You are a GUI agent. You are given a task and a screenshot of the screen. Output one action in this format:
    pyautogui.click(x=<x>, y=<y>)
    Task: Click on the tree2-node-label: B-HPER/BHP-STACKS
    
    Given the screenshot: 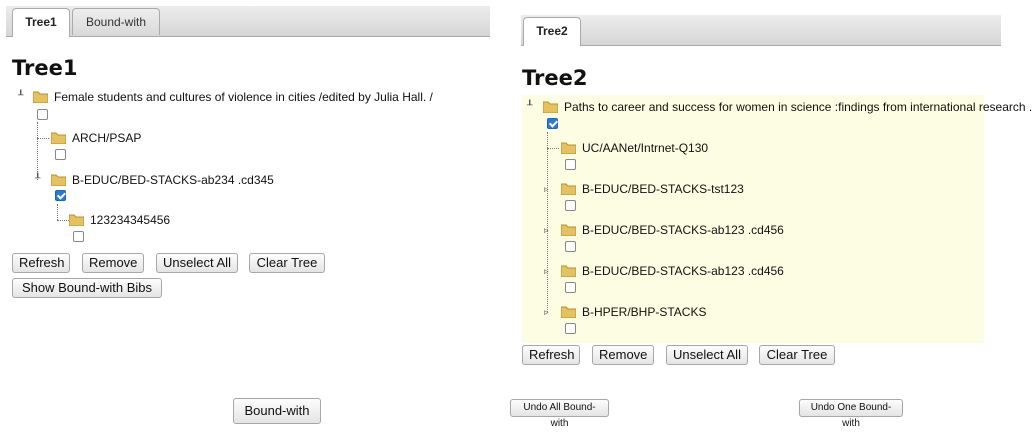 What is the action you would take?
    pyautogui.click(x=644, y=312)
    